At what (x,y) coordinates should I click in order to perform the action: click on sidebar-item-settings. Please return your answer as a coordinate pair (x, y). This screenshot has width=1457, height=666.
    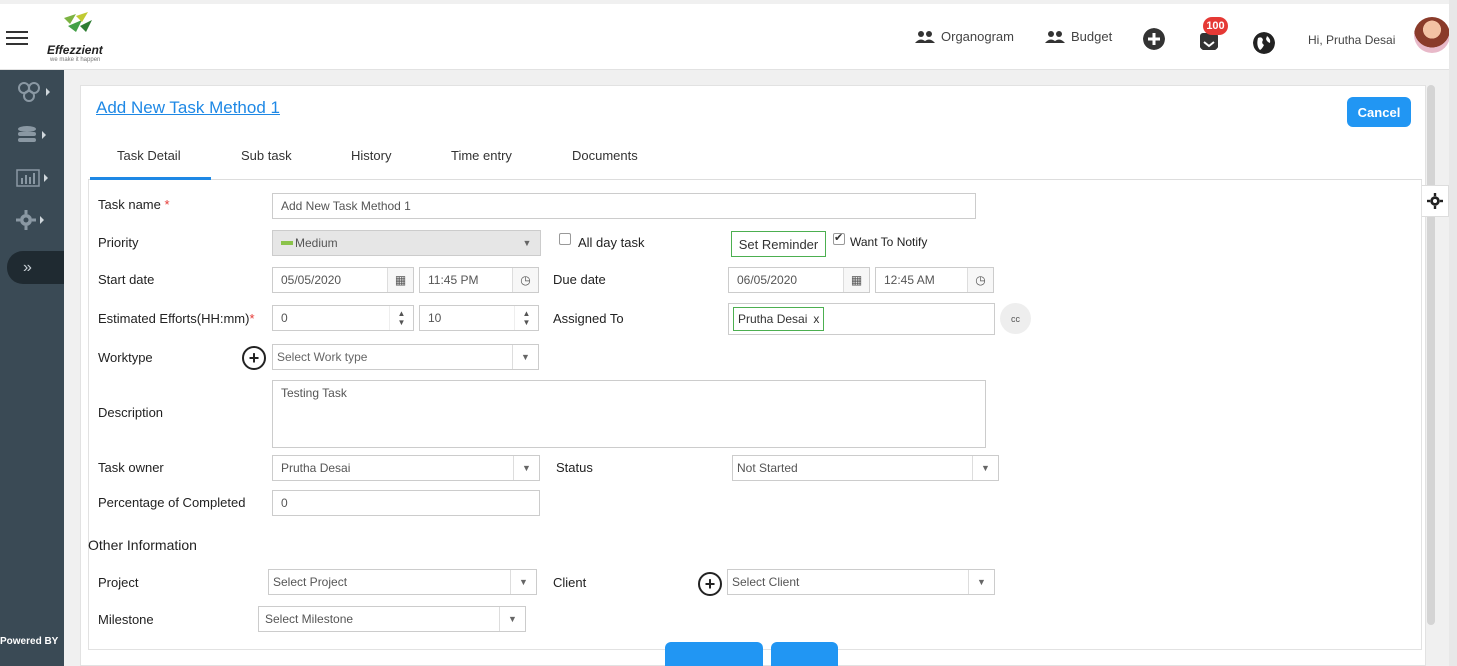
    Looking at the image, I should click on (34, 220).